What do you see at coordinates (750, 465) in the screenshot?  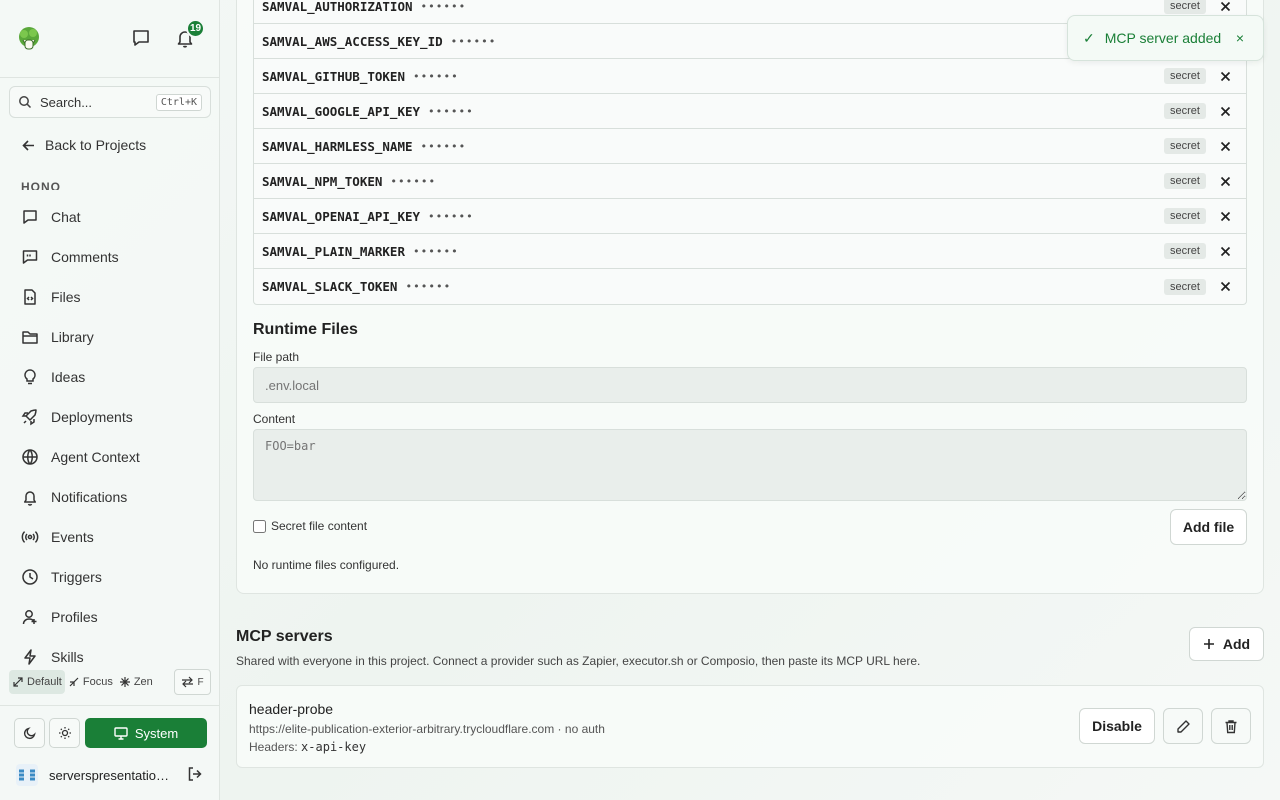 I see `content-textarea` at bounding box center [750, 465].